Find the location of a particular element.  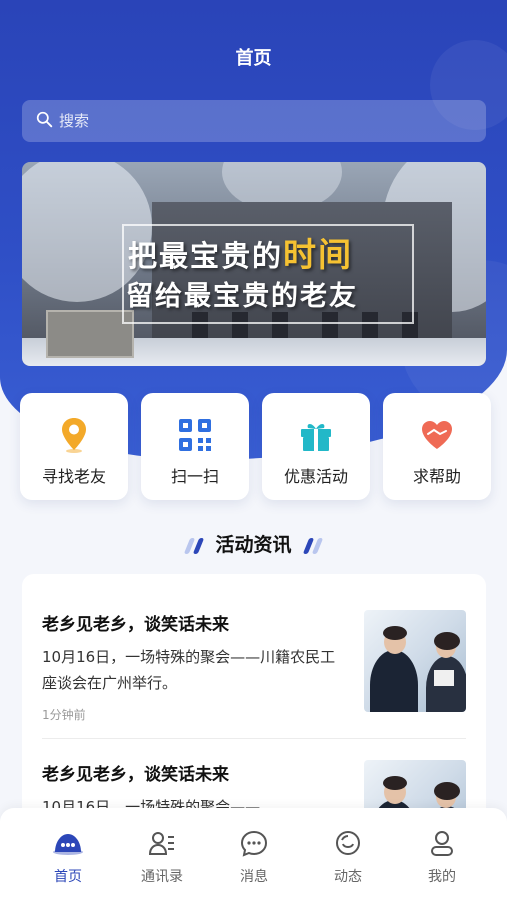

contacts-icon is located at coordinates (162, 843).